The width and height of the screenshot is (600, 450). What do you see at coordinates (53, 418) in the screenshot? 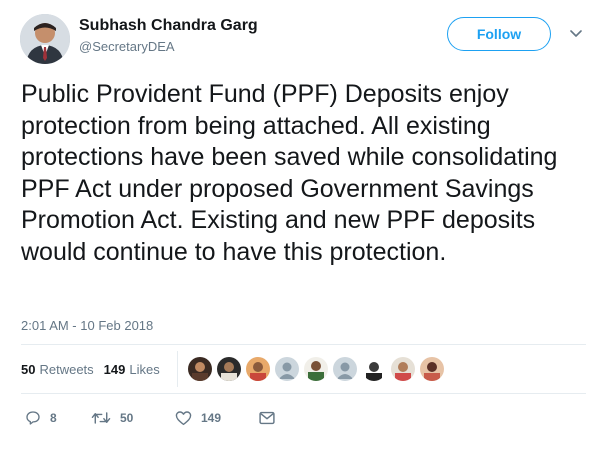
I see `reply-count: 8` at bounding box center [53, 418].